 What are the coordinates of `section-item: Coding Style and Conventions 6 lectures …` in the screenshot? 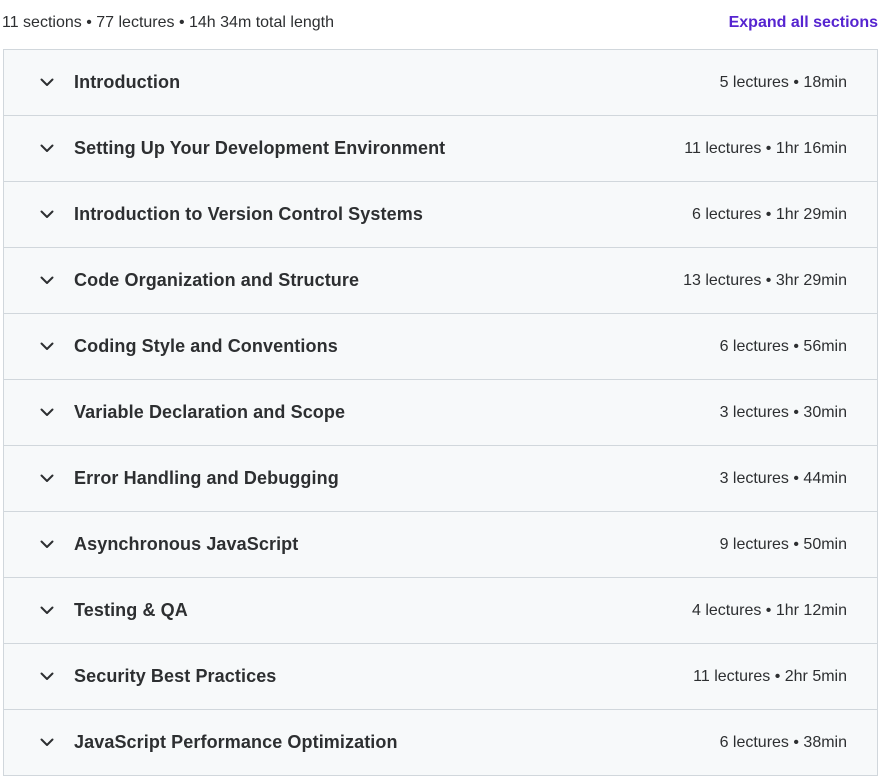 It's located at (440, 347).